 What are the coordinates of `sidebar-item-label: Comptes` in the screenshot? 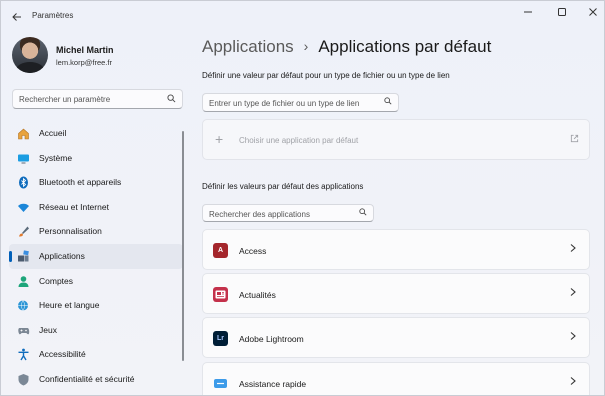 It's located at (56, 280).